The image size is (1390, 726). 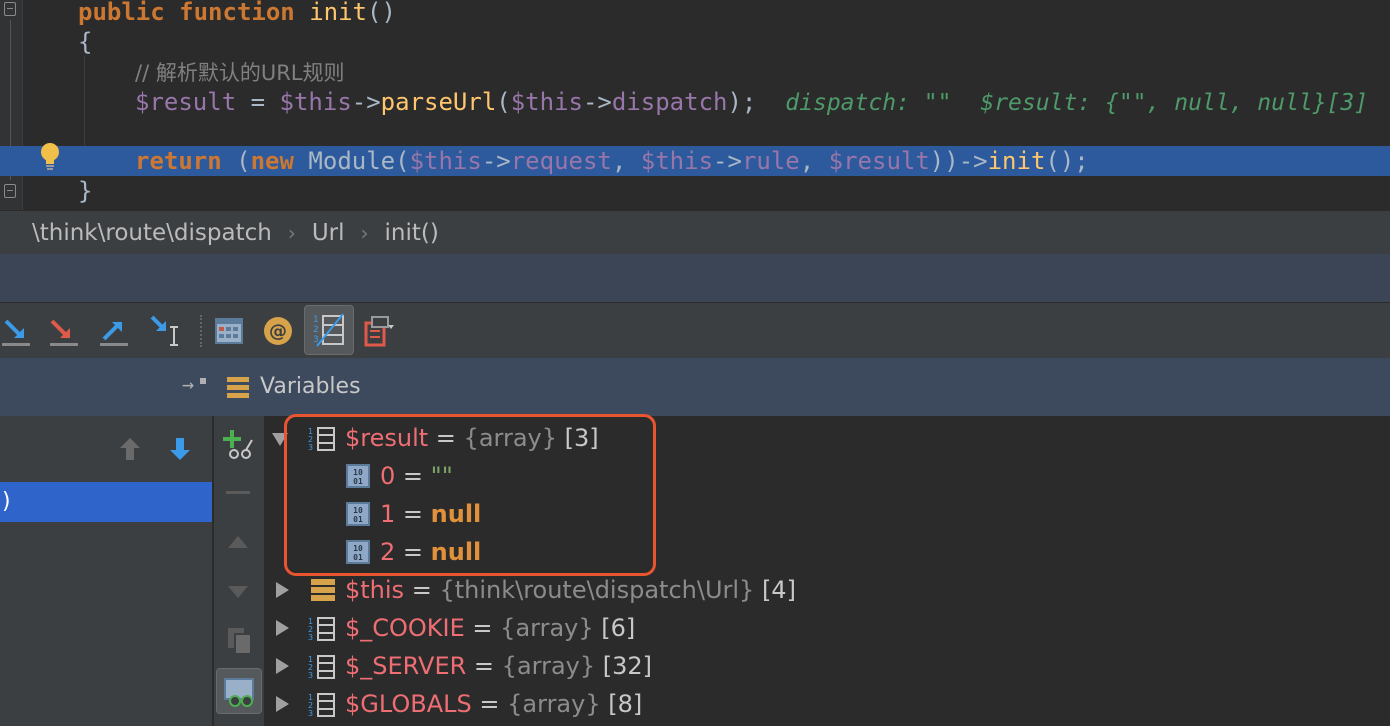 What do you see at coordinates (238, 542) in the screenshot?
I see `move-watch-up-icon` at bounding box center [238, 542].